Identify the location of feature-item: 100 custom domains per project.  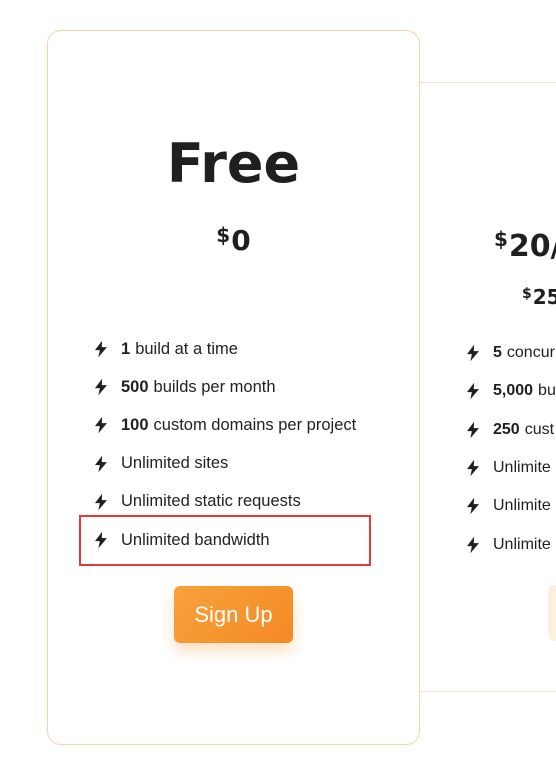
(224, 425).